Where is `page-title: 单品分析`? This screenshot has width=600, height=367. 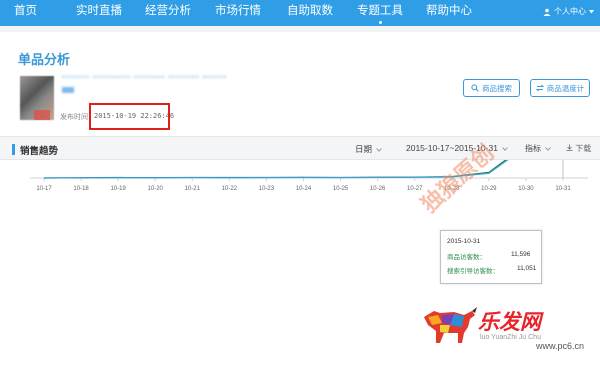
page-title: 单品分析 is located at coordinates (44, 59).